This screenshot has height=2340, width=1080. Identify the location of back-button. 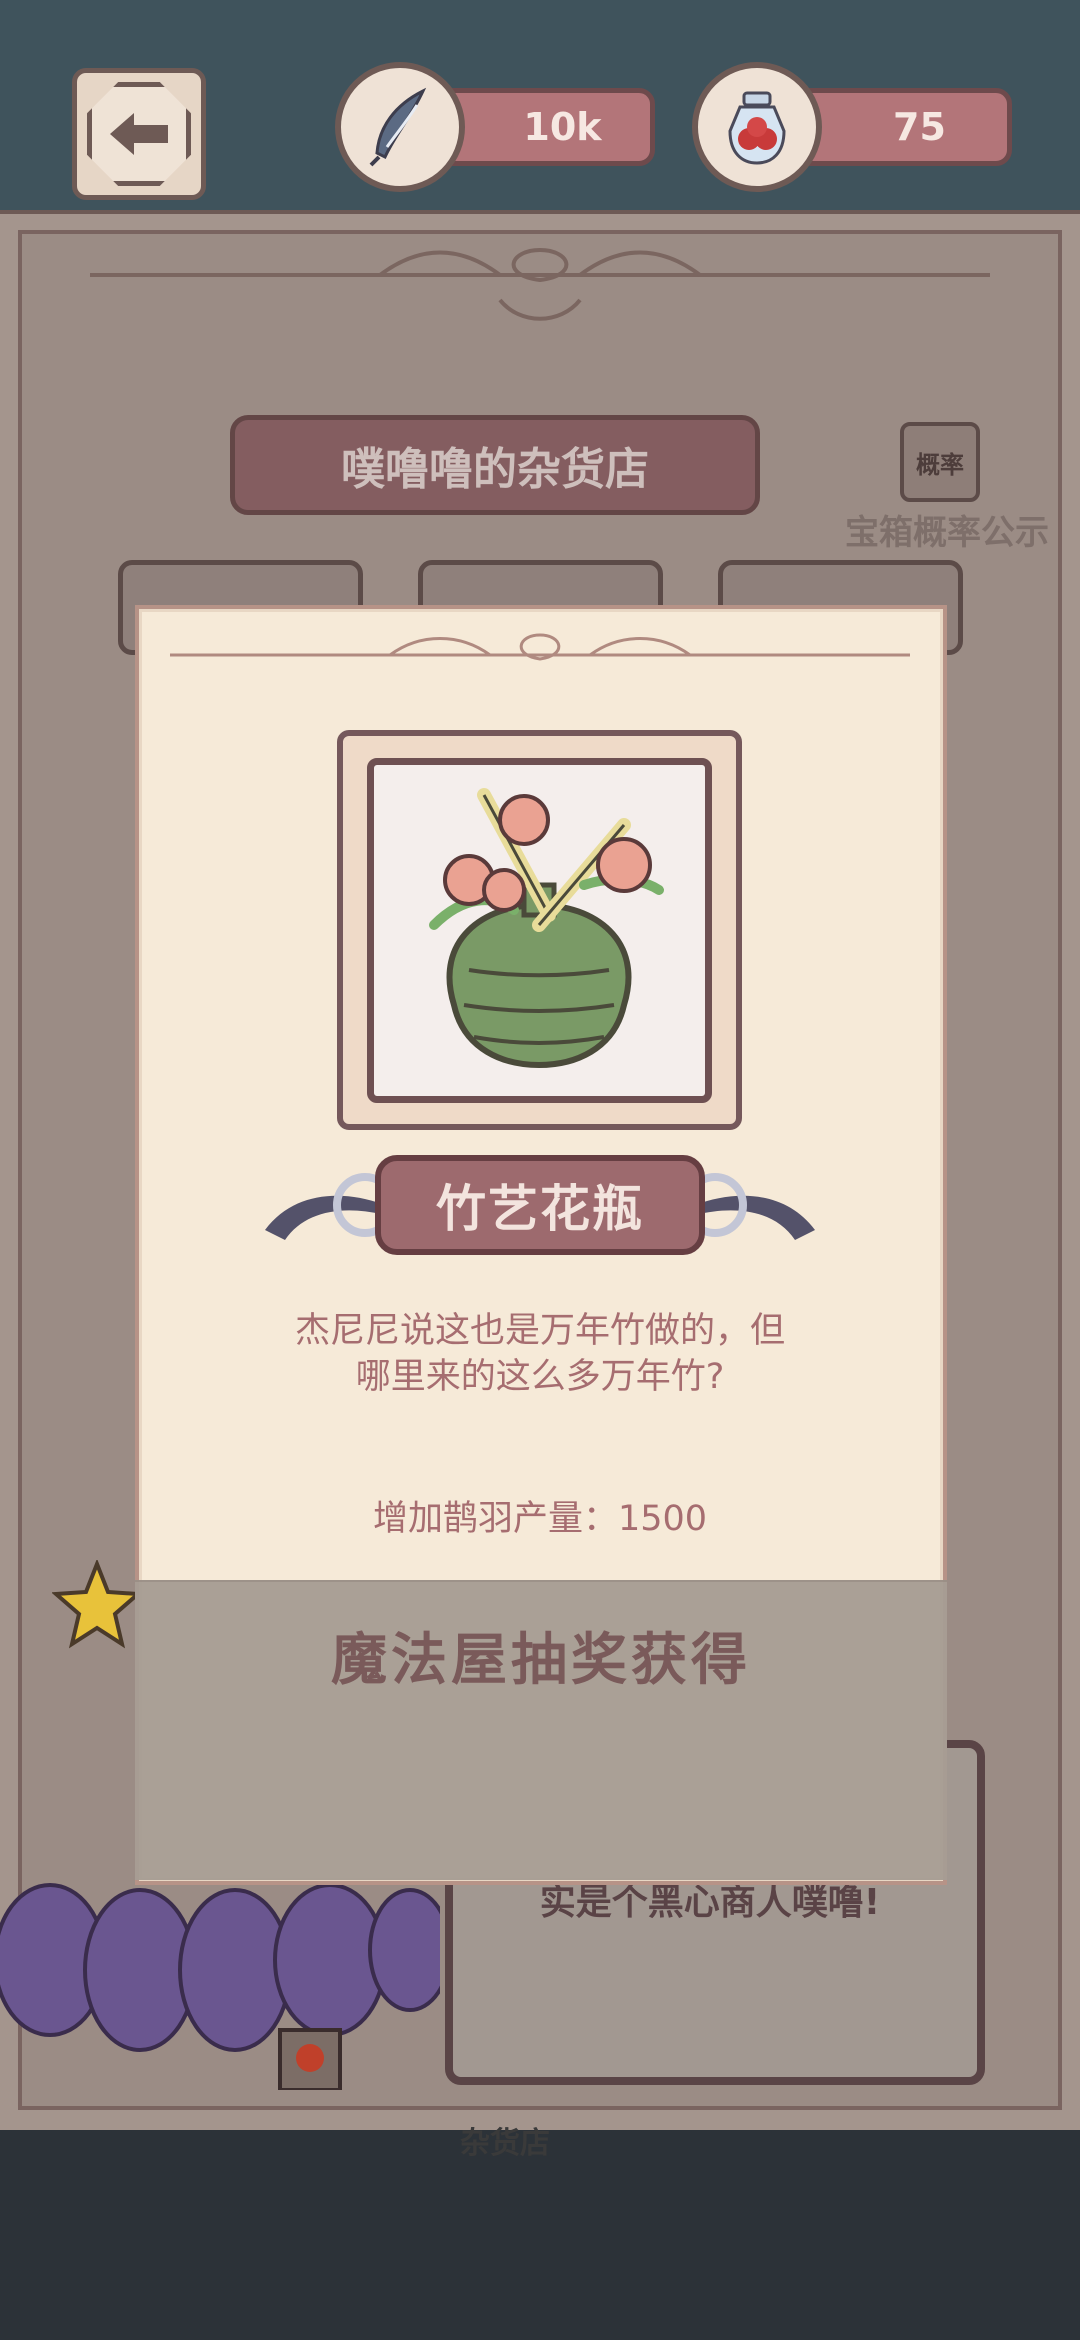
(139, 134).